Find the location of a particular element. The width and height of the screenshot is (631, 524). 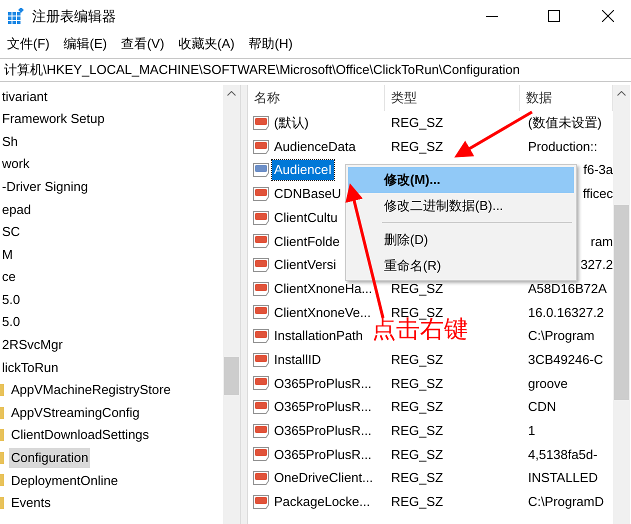

value-data: 3CB49246-C is located at coordinates (566, 359).